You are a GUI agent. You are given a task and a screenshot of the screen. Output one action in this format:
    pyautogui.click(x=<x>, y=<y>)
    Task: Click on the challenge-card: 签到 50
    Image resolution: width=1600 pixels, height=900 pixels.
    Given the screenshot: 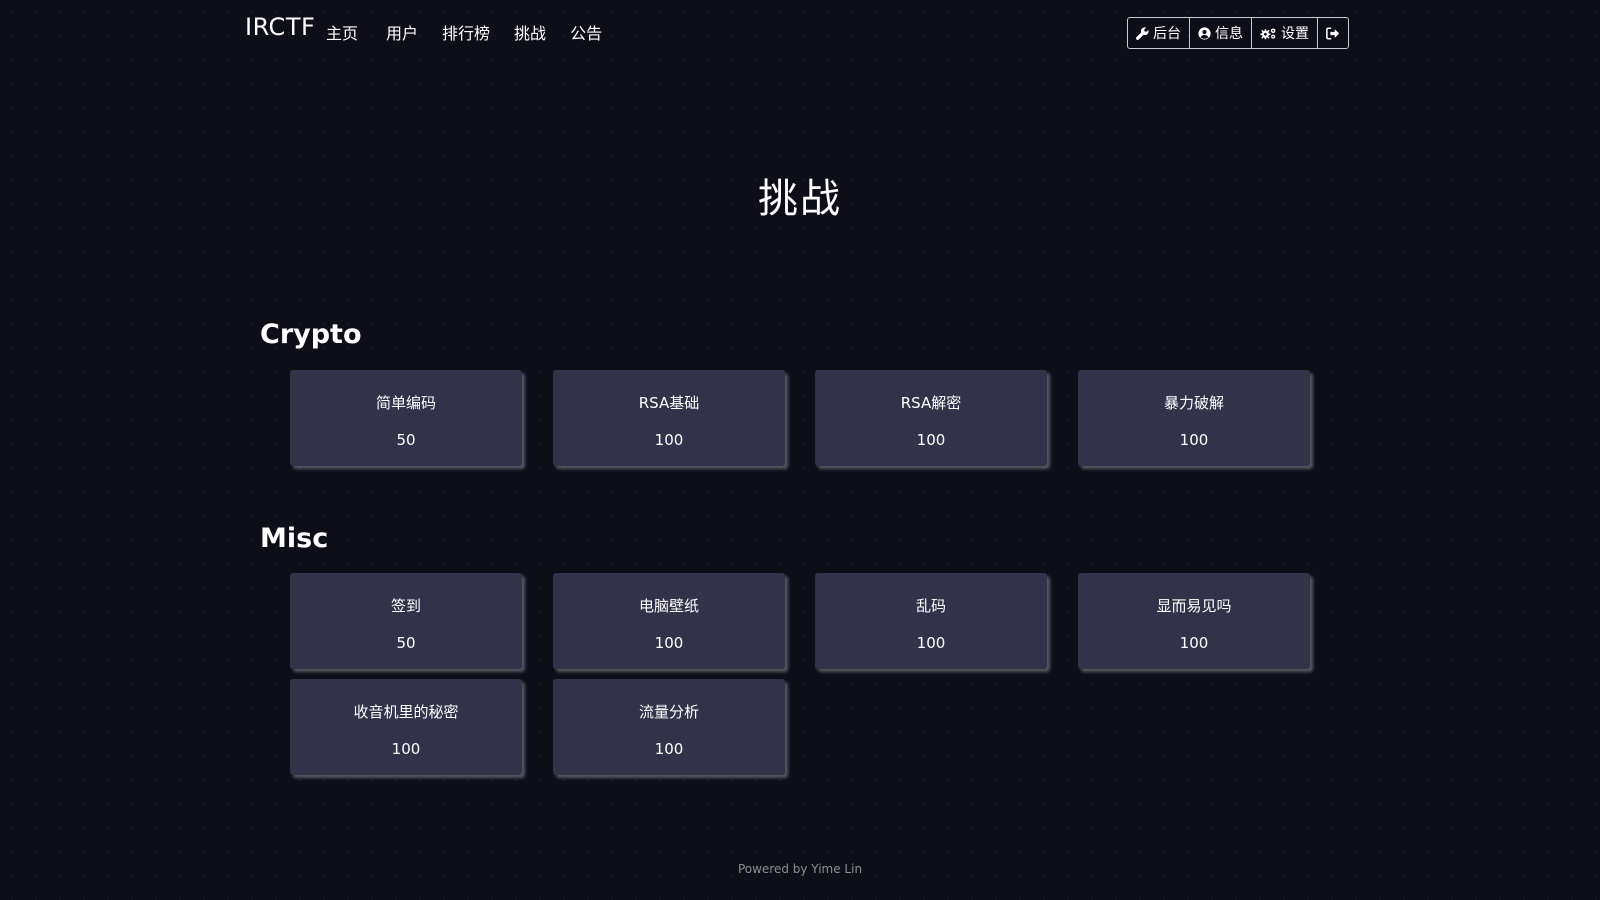 What is the action you would take?
    pyautogui.click(x=406, y=621)
    